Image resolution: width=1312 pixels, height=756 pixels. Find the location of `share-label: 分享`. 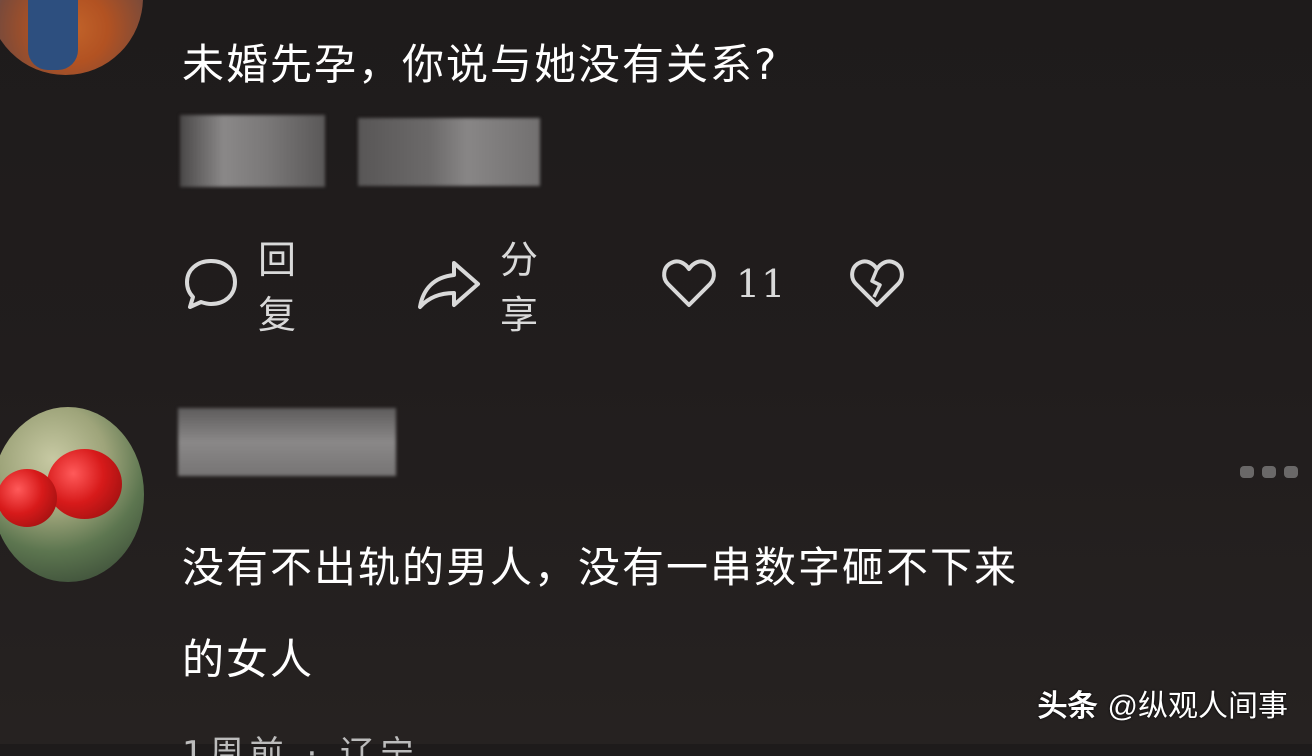

share-label: 分享 is located at coordinates (520, 287).